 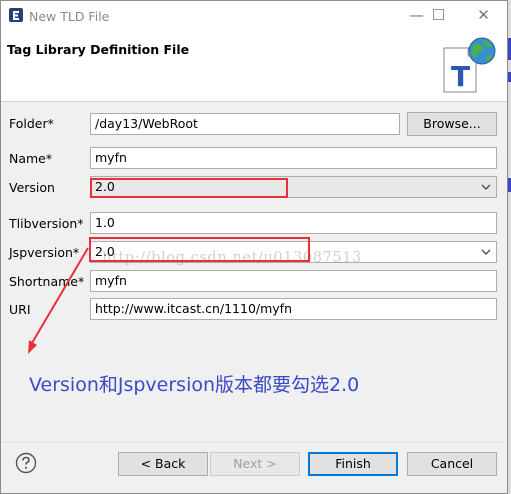 I want to click on shortname-input: myfn, so click(x=293, y=281).